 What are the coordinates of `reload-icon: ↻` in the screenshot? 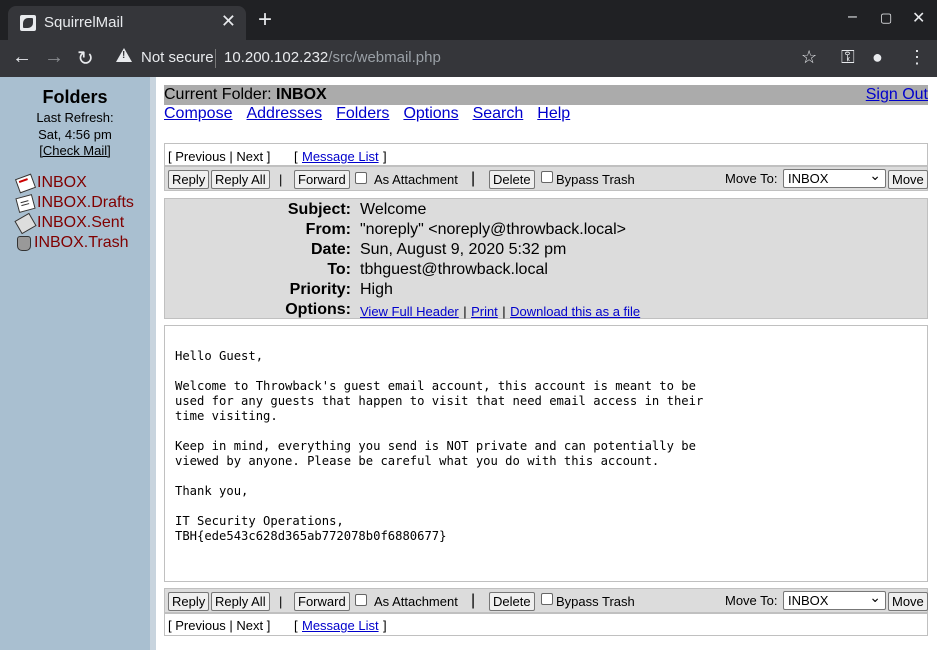 It's located at (85, 58).